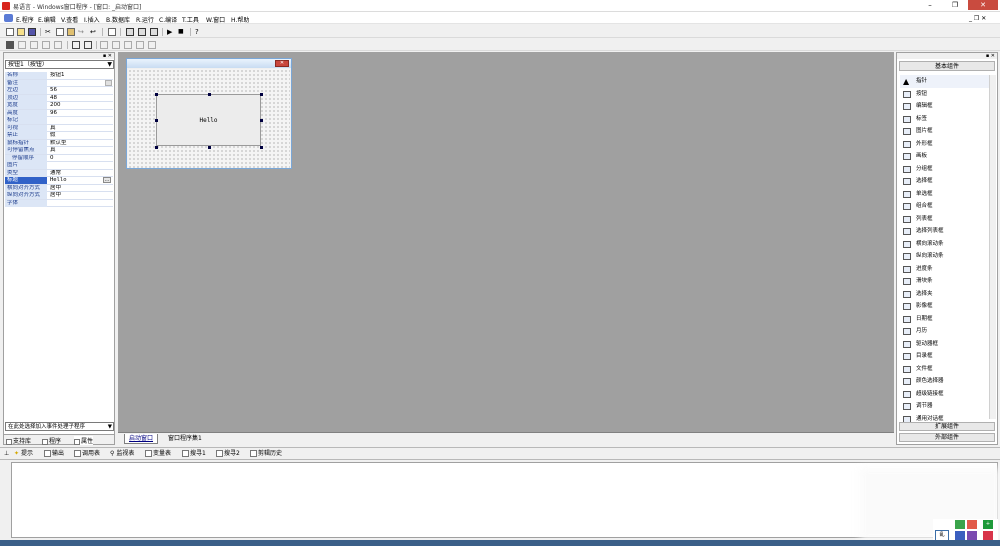 The image size is (1000, 546). I want to click on tab-clip-history: 剪辑历史, so click(266, 454).